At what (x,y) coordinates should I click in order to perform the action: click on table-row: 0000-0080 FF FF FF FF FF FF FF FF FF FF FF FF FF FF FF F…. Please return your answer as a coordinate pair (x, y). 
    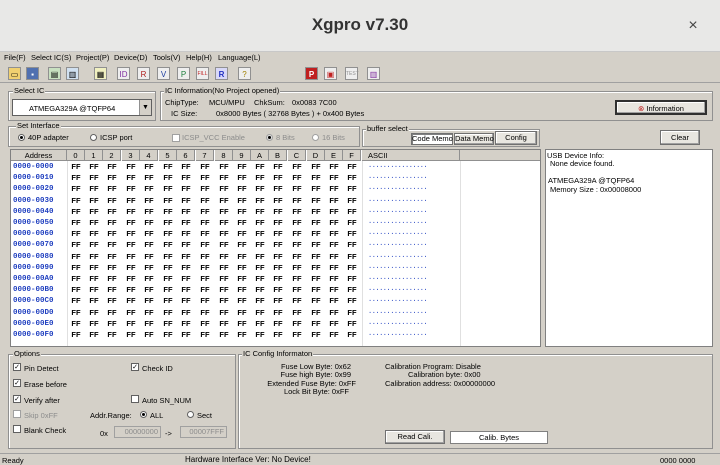
    Looking at the image, I should click on (275, 257).